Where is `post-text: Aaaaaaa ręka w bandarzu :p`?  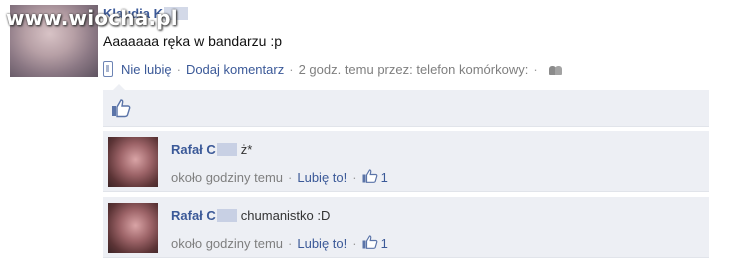 post-text: Aaaaaaa ręka w bandarzu :p is located at coordinates (193, 41).